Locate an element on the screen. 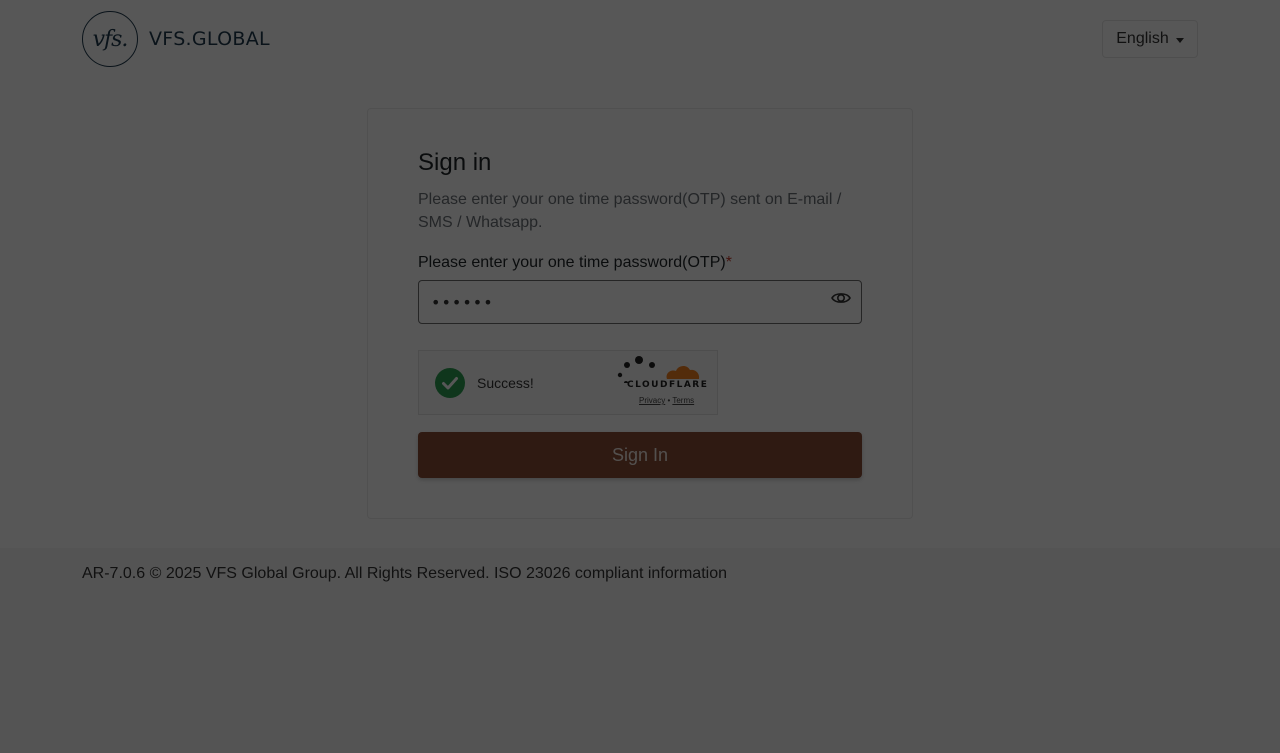 The image size is (1280, 753). privacy-link: Privacy is located at coordinates (652, 400).